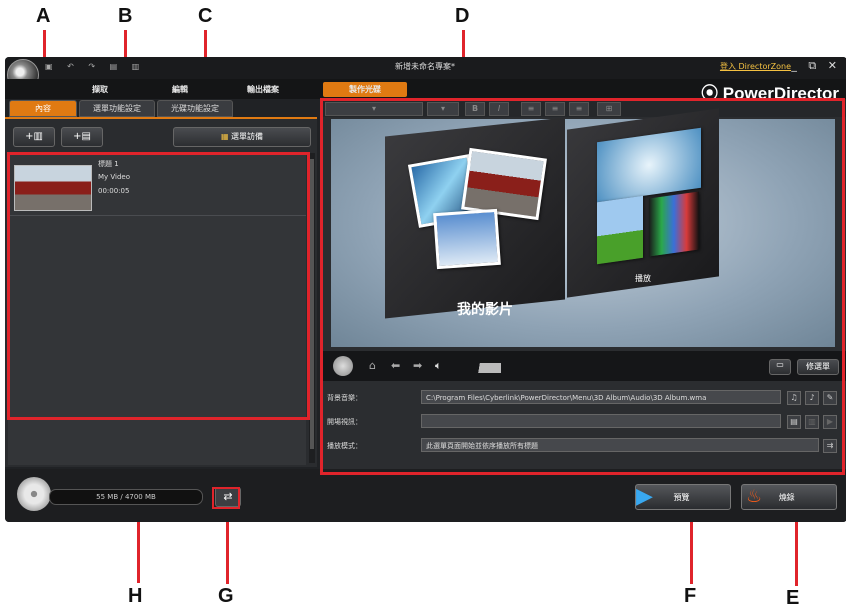  What do you see at coordinates (195, 108) in the screenshot?
I see `tab-disc-settings: 光碟功能設定` at bounding box center [195, 108].